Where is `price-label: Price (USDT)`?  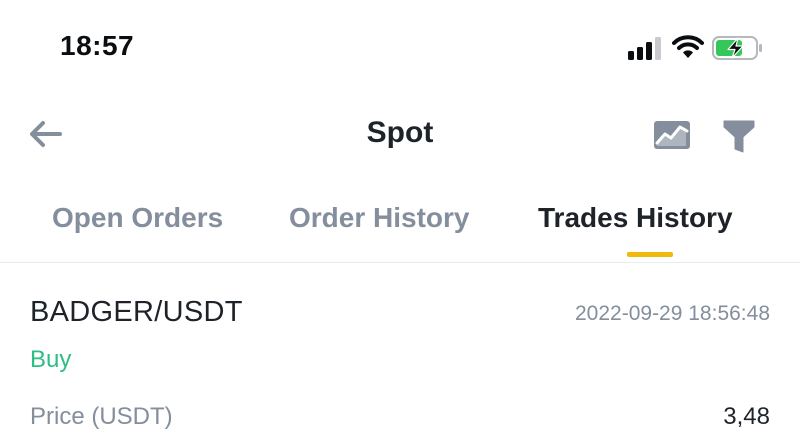 price-label: Price (USDT) is located at coordinates (101, 416).